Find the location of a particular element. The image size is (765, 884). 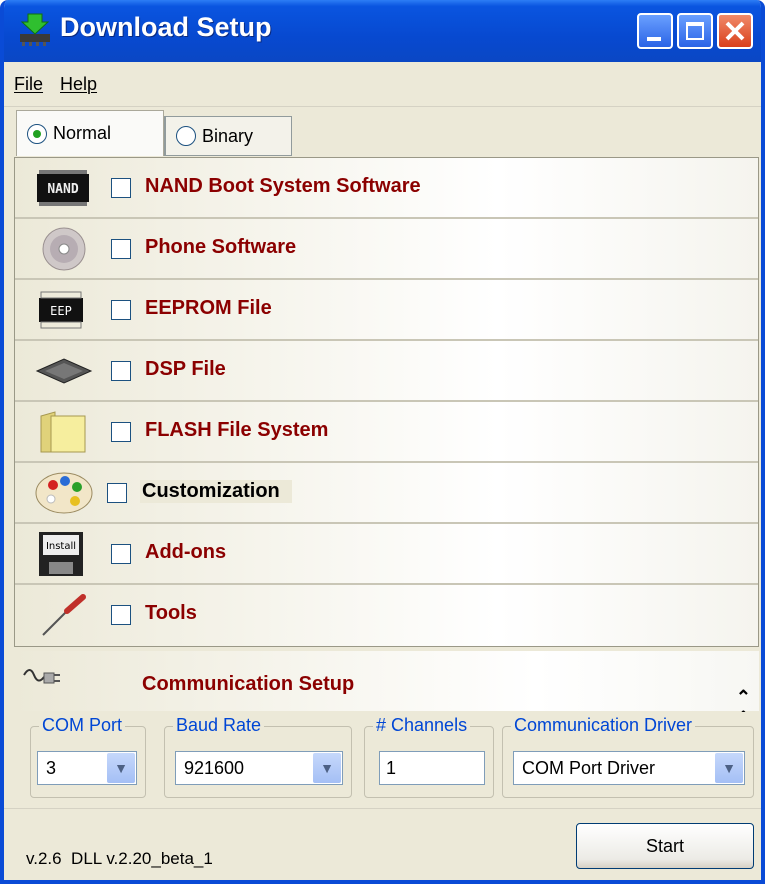

customization-checkbox is located at coordinates (117, 493).